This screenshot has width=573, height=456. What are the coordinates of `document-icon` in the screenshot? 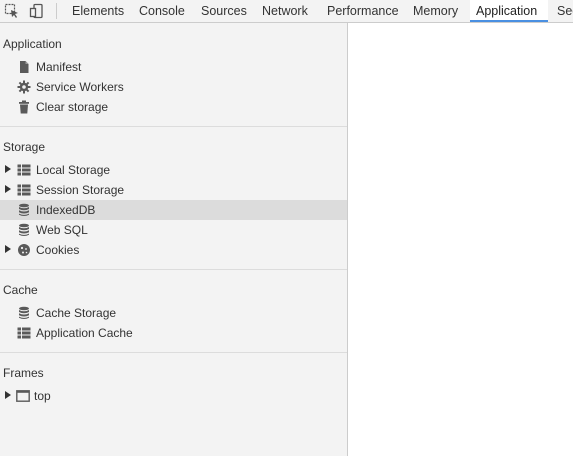 It's located at (24, 67).